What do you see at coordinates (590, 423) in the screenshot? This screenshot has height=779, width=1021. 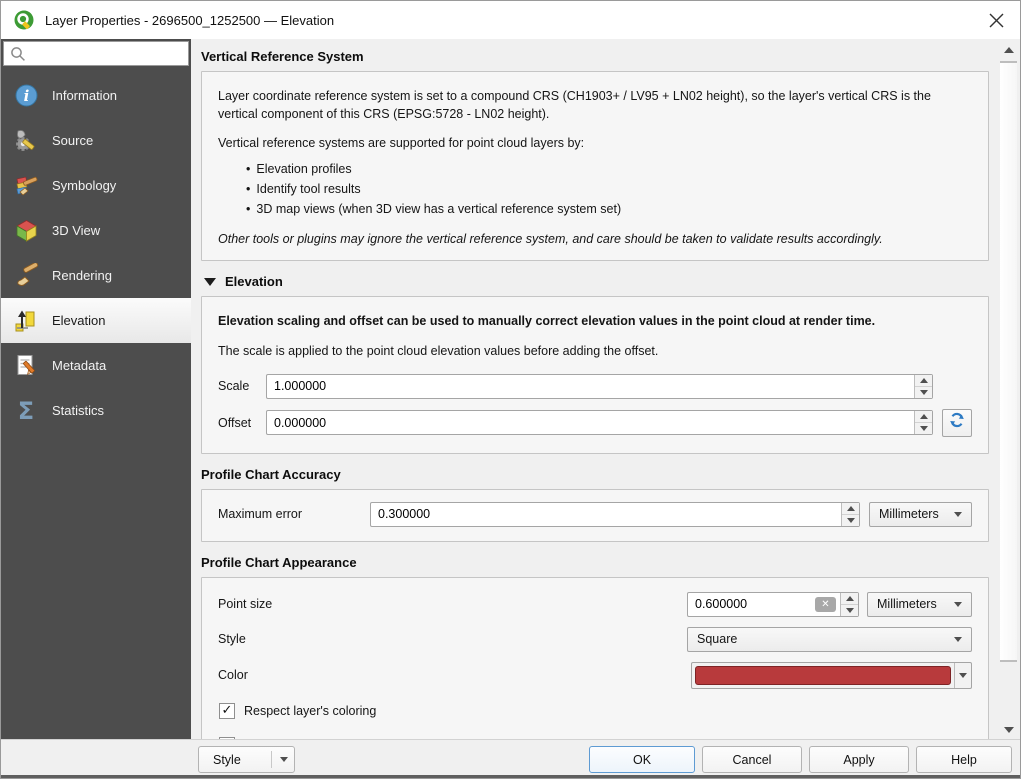 I see `offset-input` at bounding box center [590, 423].